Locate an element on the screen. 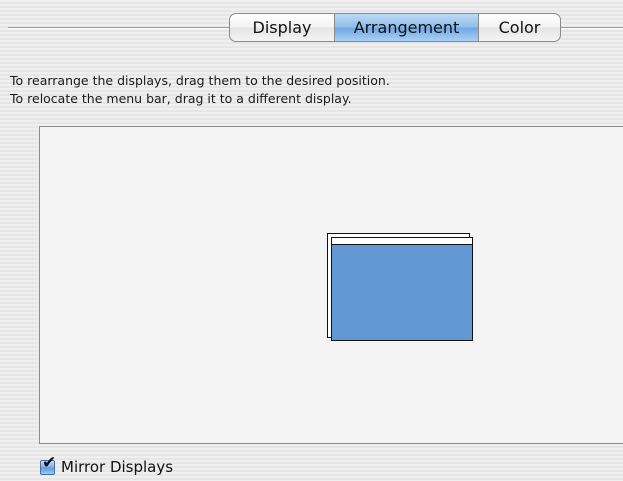 This screenshot has height=481, width=623. tab-bar: Display Arrangement Color is located at coordinates (395, 27).